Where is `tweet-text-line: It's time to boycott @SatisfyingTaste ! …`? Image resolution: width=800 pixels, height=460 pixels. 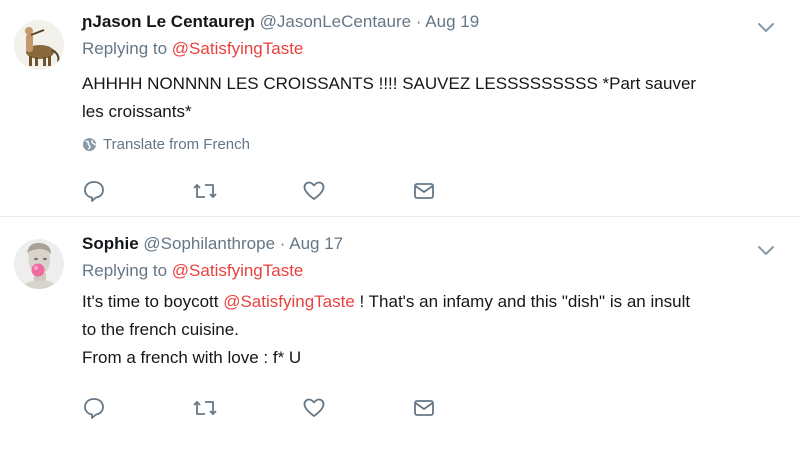
tweet-text-line: It's time to boycott @SatisfyingTaste ! … is located at coordinates (431, 302).